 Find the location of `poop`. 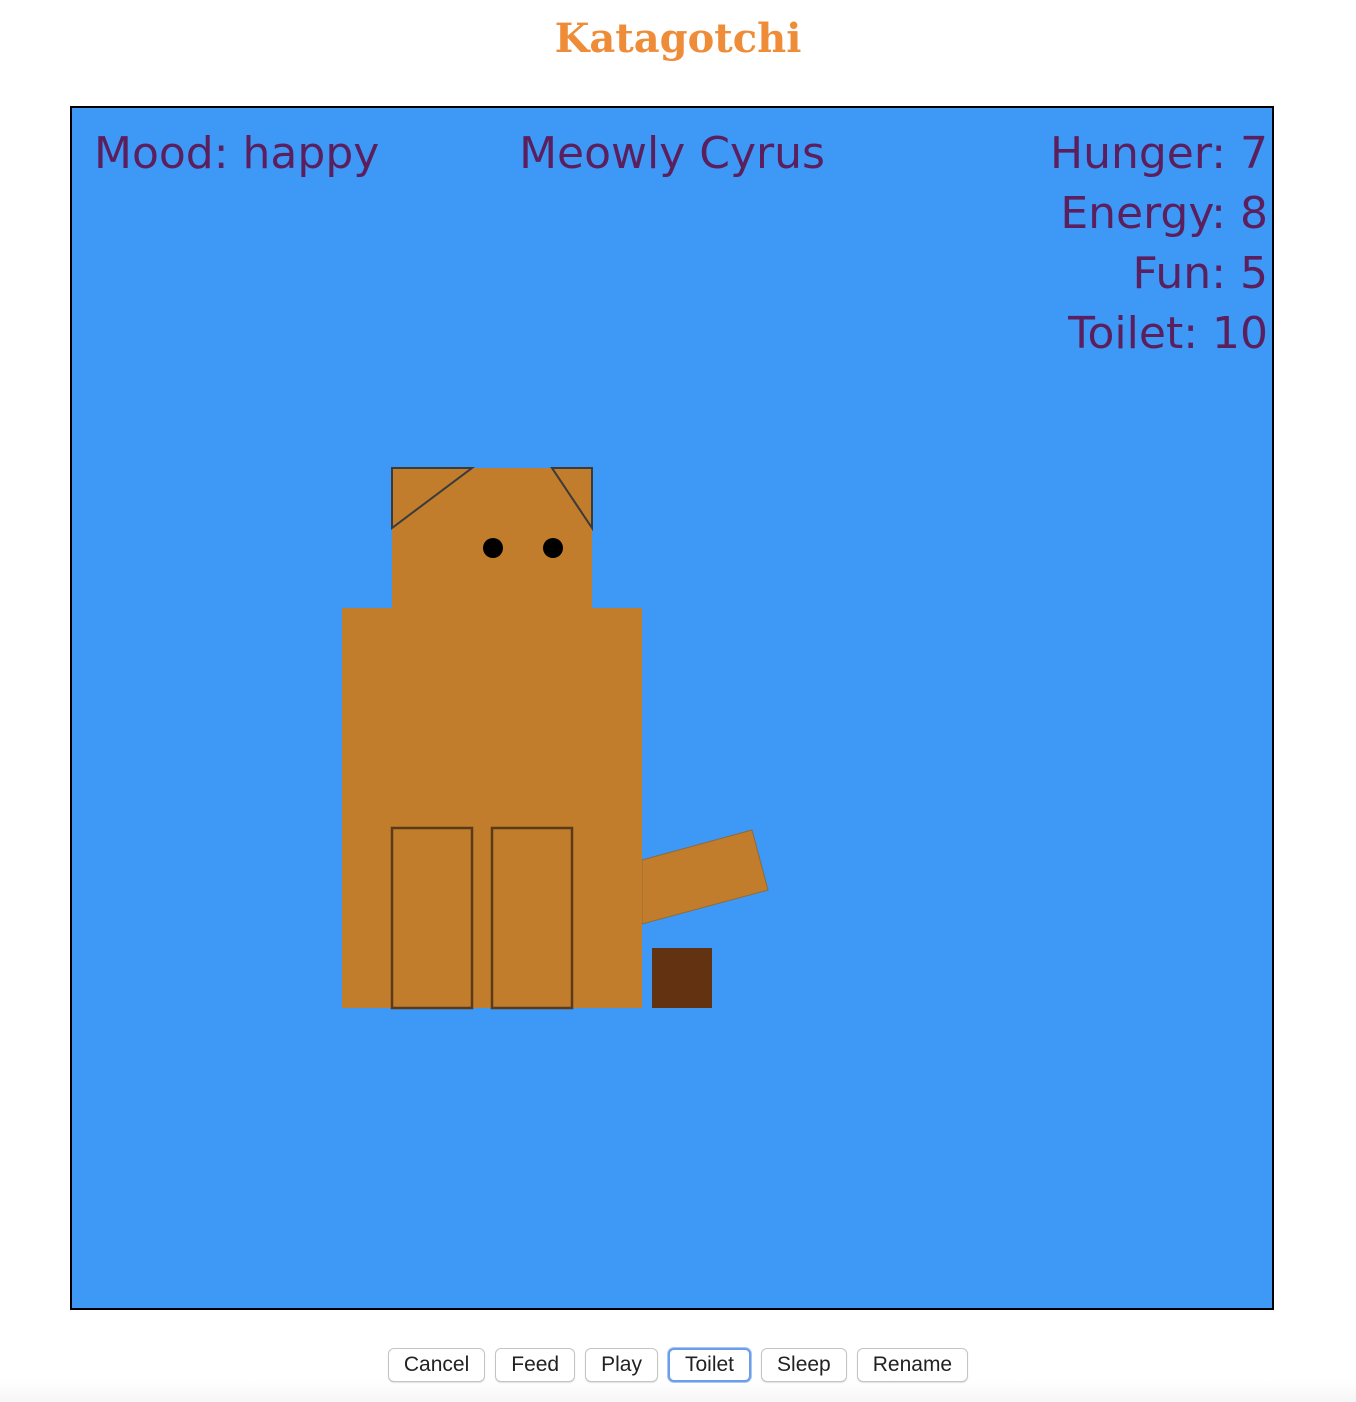

poop is located at coordinates (682, 978).